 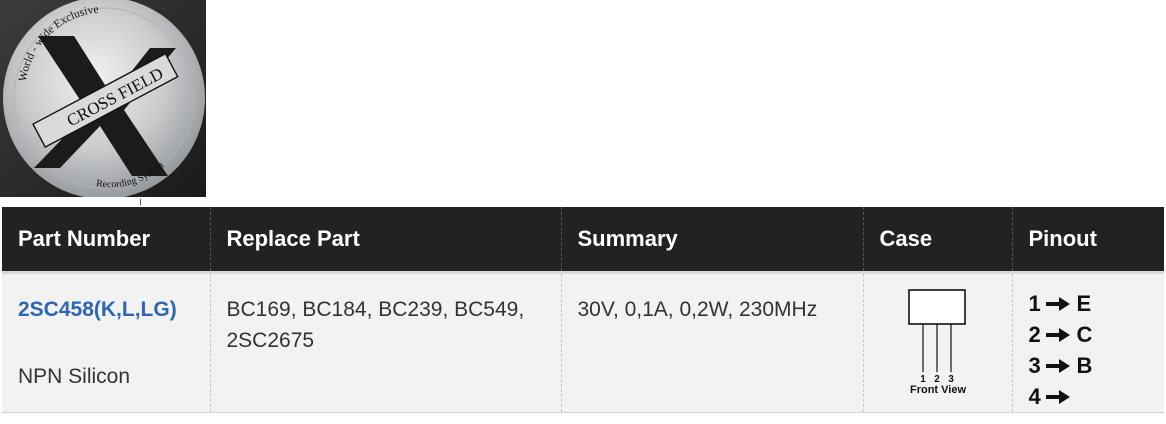 I want to click on part-number-cell: 2SC458(K,L,LG) NPN Silicon, so click(x=106, y=342).